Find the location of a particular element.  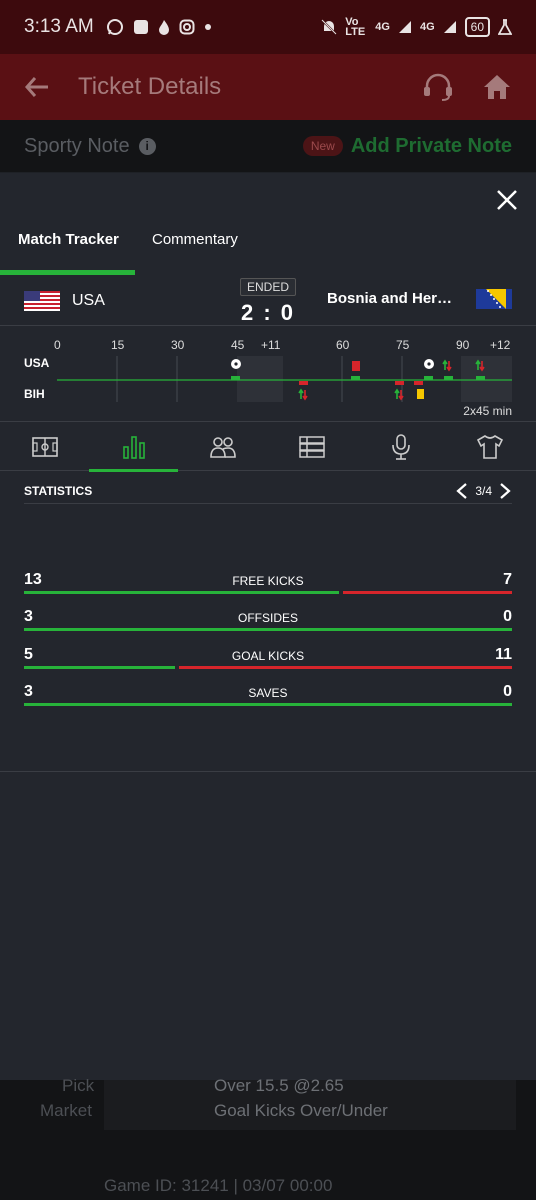

network-label-1: 4G is located at coordinates (382, 27).